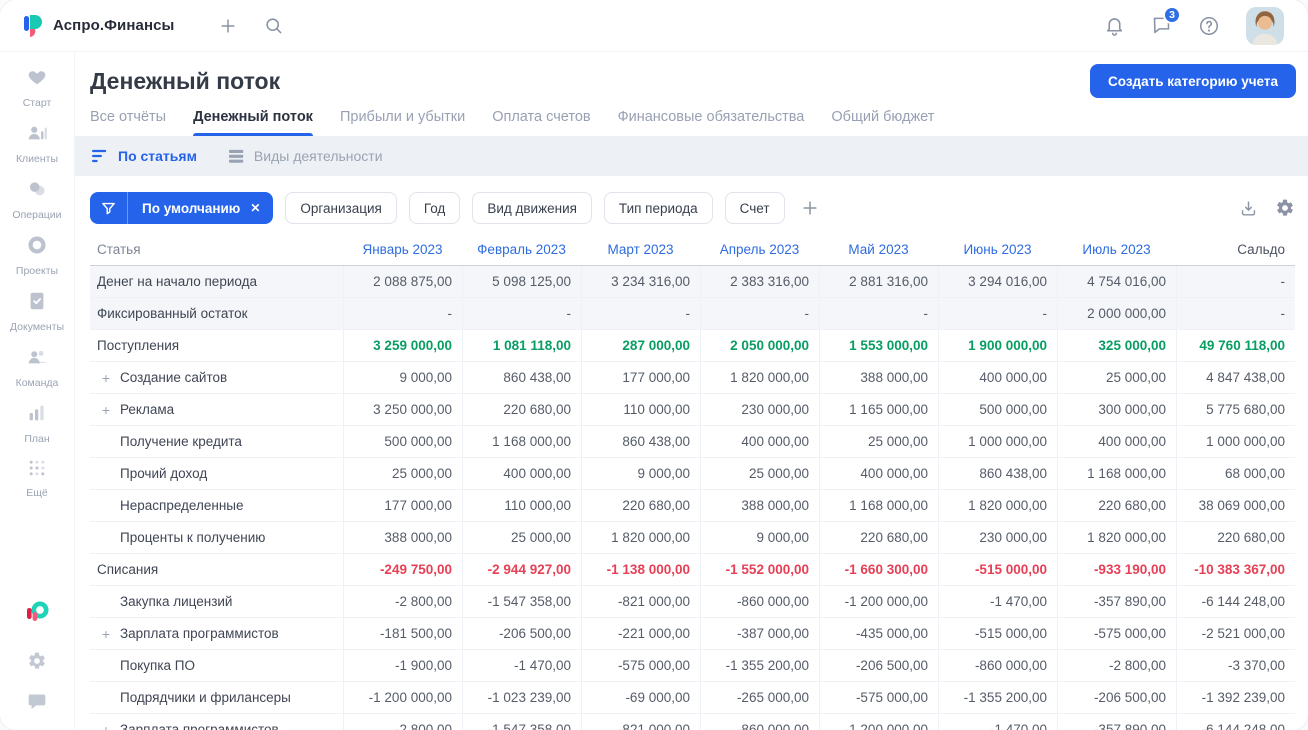  Describe the element at coordinates (37, 478) in the screenshot. I see `sidebar-item-more: Ещё` at that location.